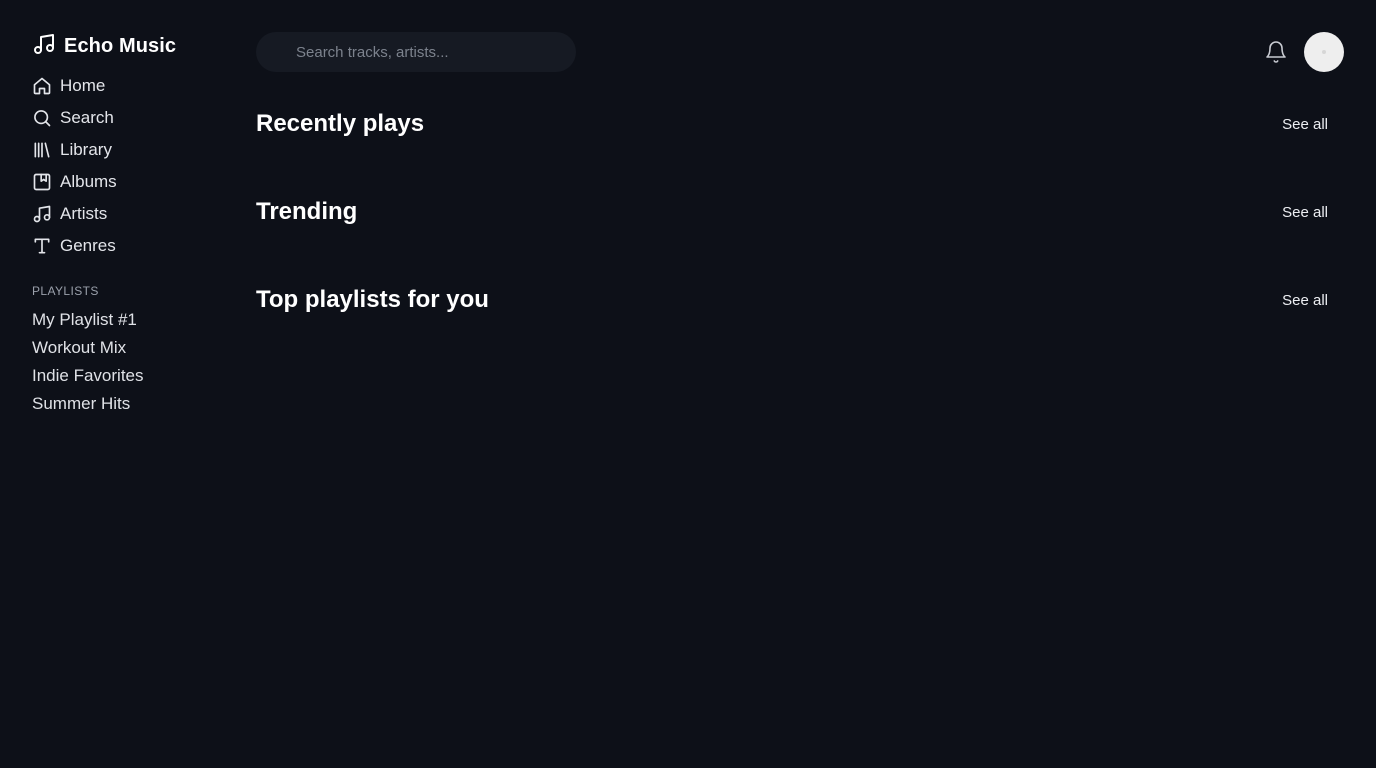 The width and height of the screenshot is (1376, 768). I want to click on brand: Echo Music, so click(136, 46).